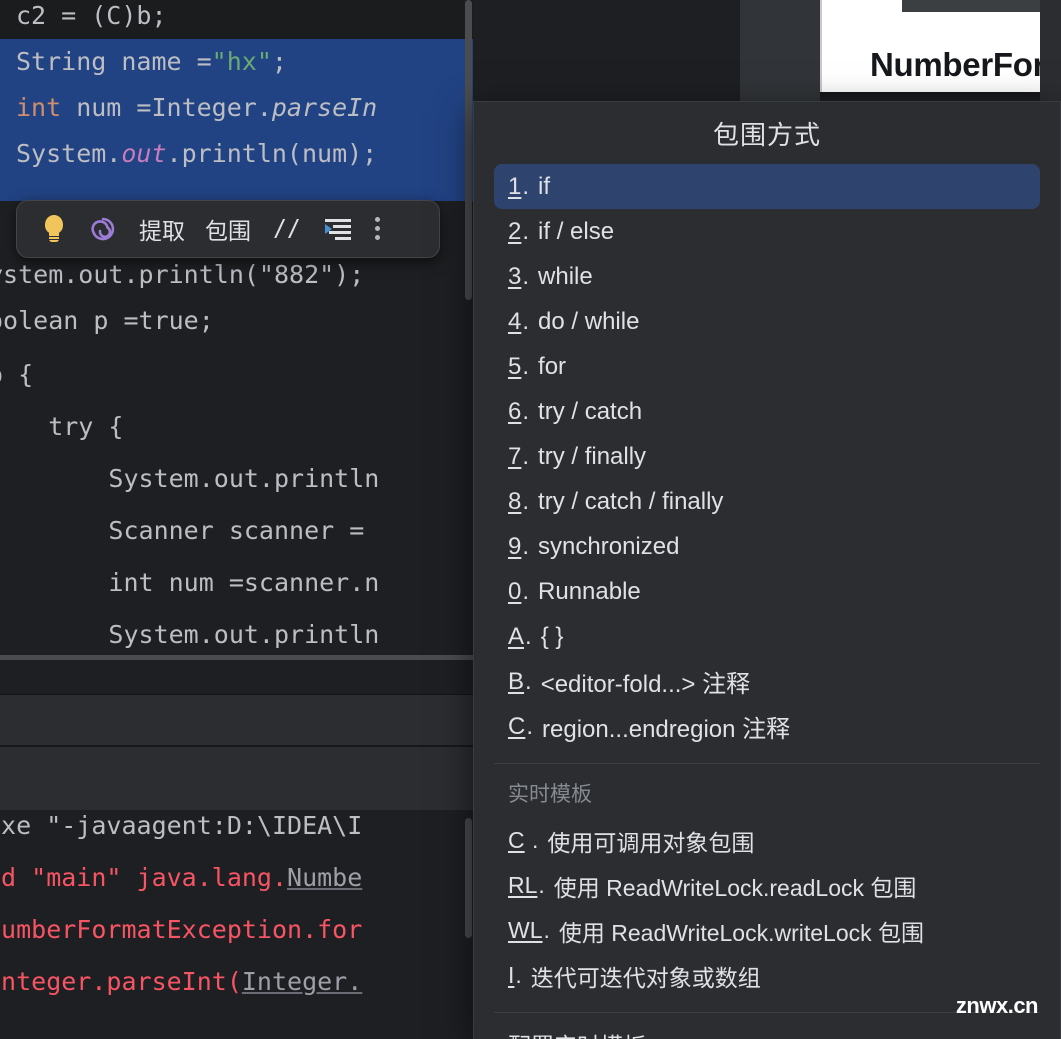 The image size is (1061, 1039). Describe the element at coordinates (515, 591) in the screenshot. I see `mnemonic: 0` at that location.